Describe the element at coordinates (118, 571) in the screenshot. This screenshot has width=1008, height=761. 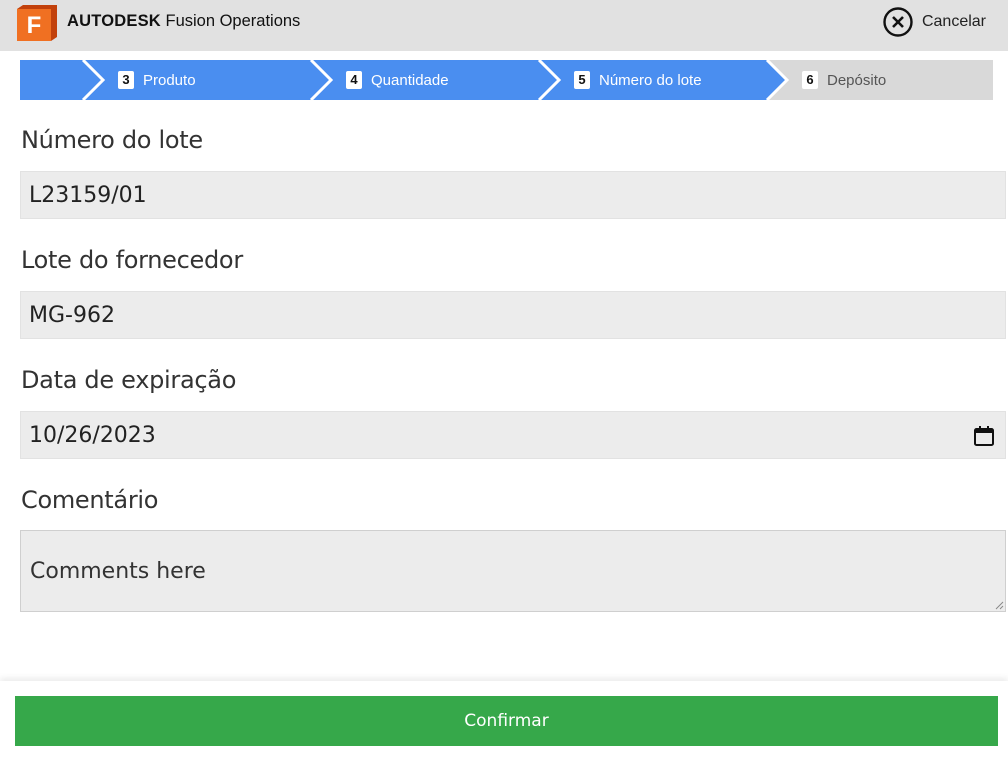
I see `comment-placeholder: Comments here` at that location.